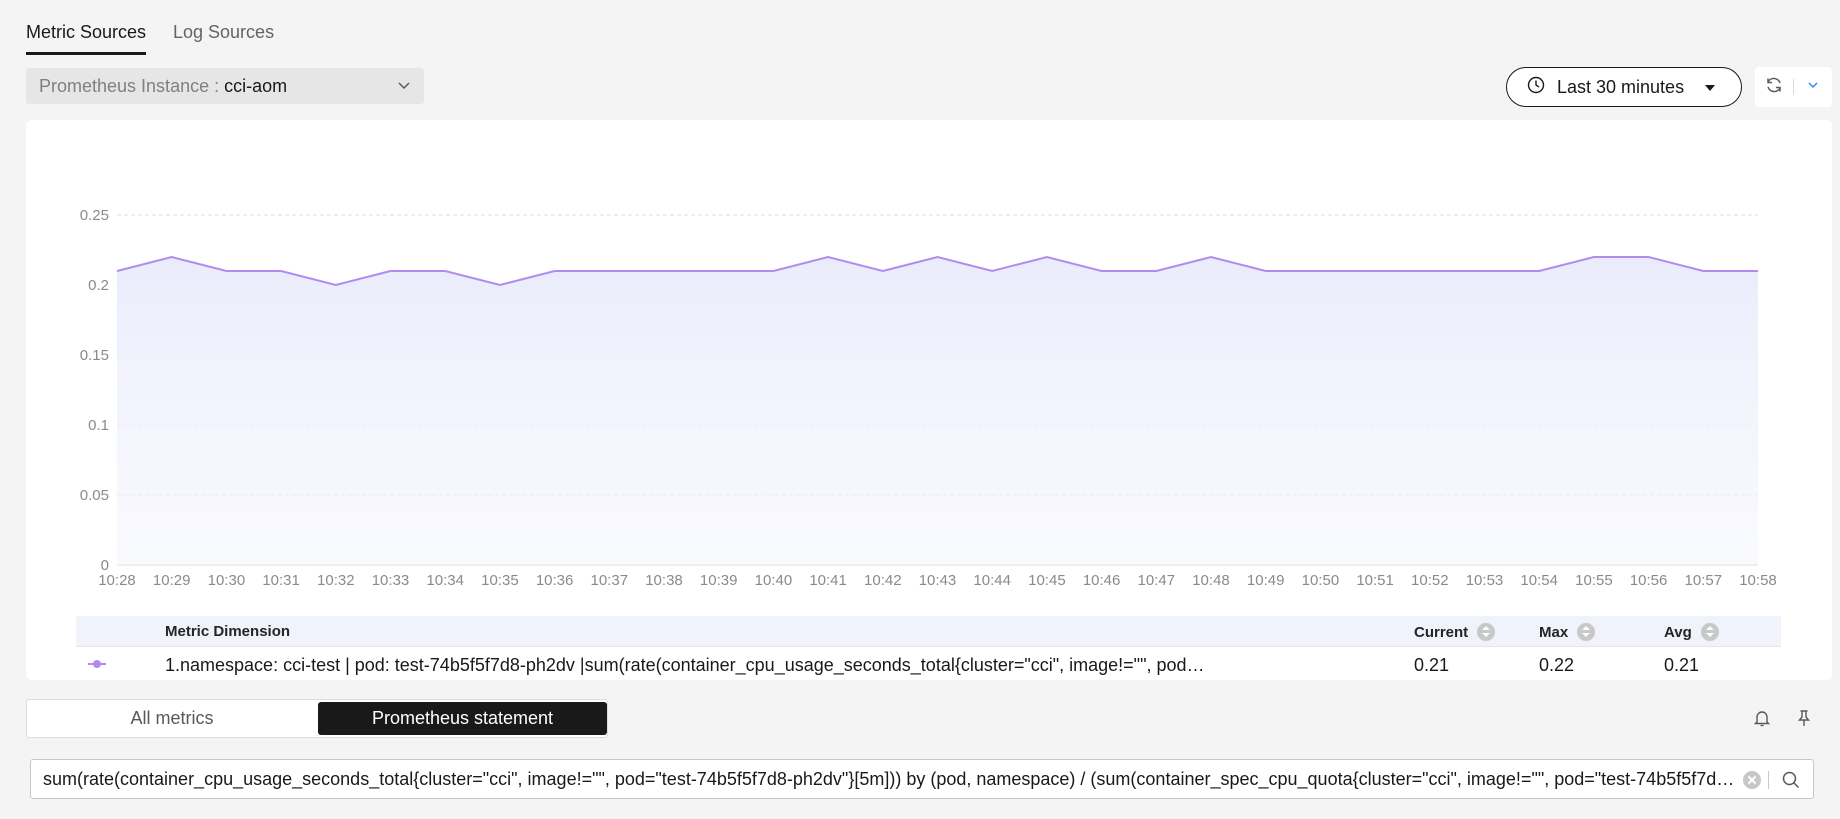 The width and height of the screenshot is (1840, 819). Describe the element at coordinates (1791, 782) in the screenshot. I see `search-icon` at that location.